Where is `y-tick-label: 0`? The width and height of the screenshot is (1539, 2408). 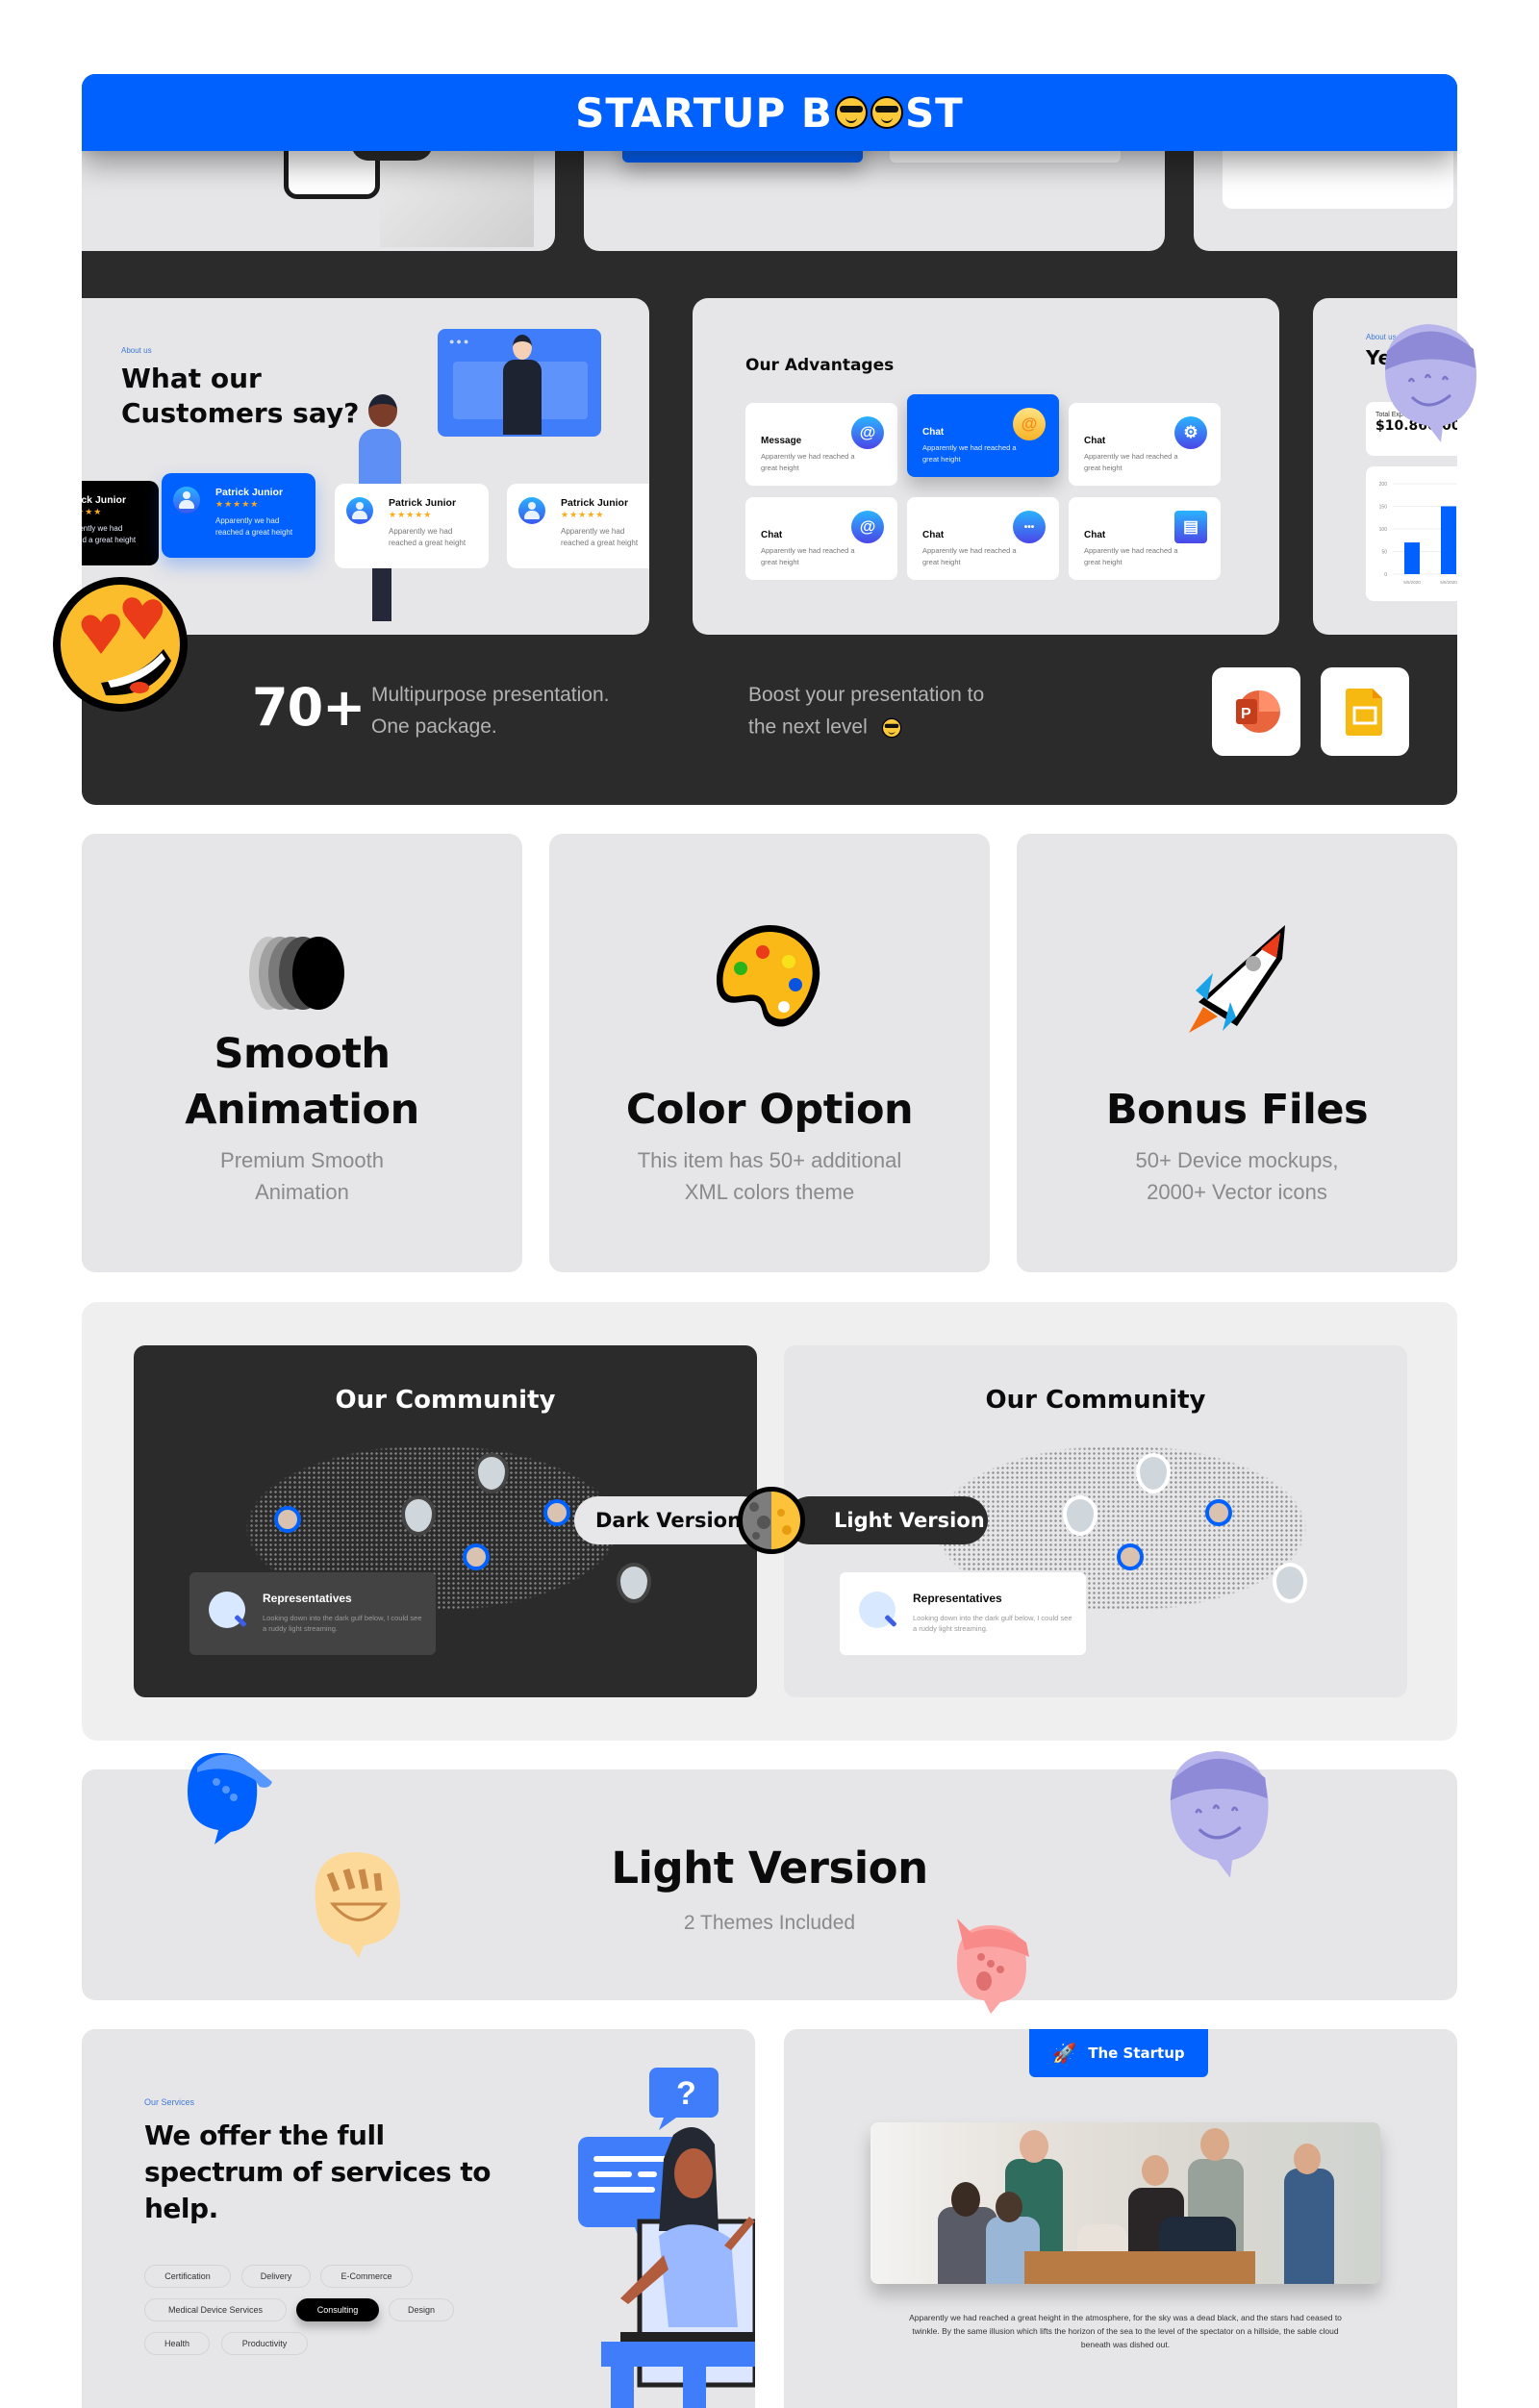 y-tick-label: 0 is located at coordinates (1385, 575).